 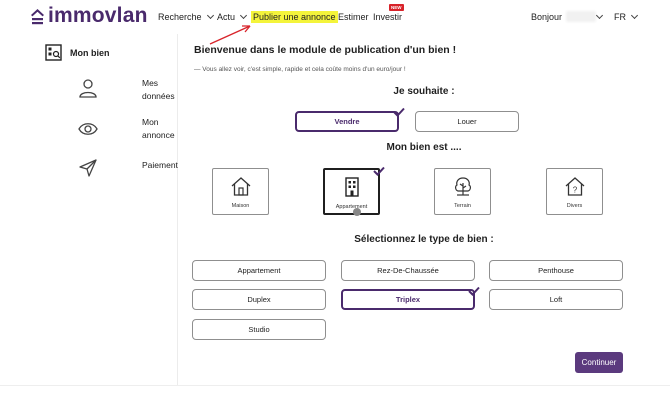 I want to click on language-selector: FR, so click(x=626, y=17).